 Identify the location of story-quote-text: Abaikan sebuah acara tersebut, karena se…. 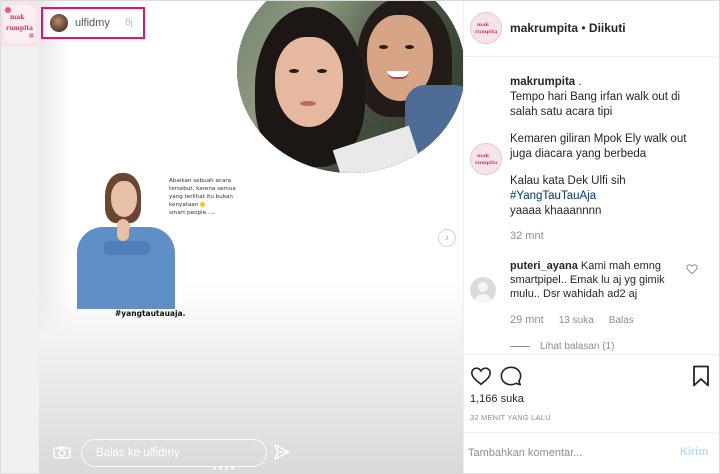
(215, 197).